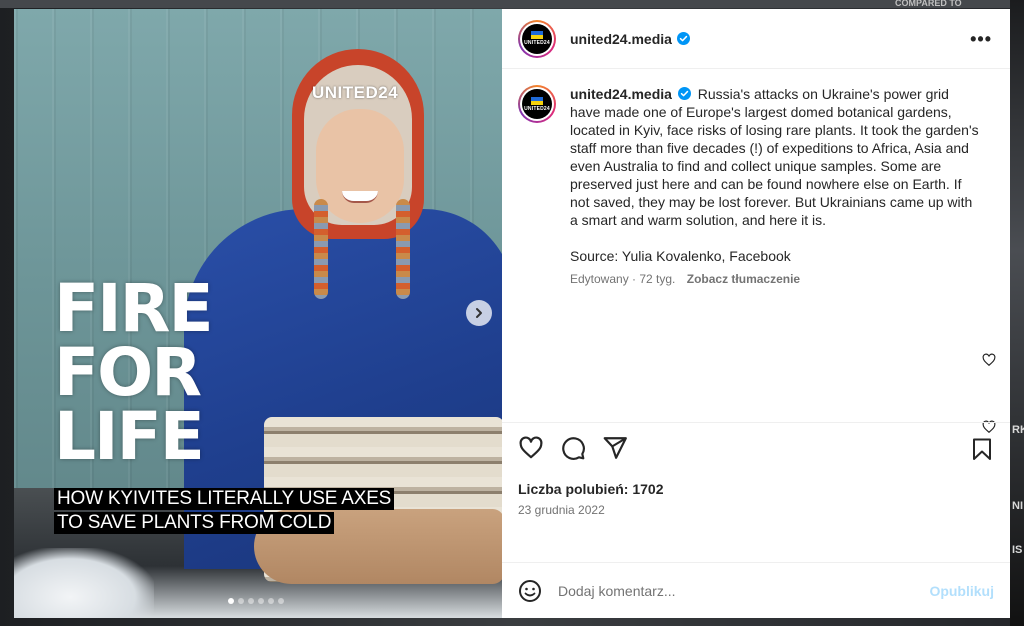  I want to click on caption-source: Source: Yulia Kovalenko, Facebook, so click(680, 256).